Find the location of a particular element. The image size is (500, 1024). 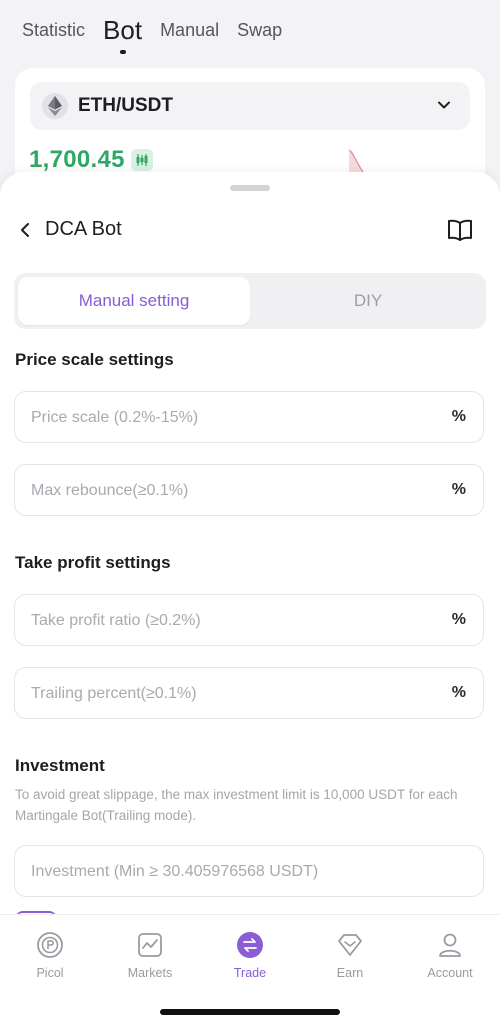

nav-label-markets: Markets is located at coordinates (150, 973).